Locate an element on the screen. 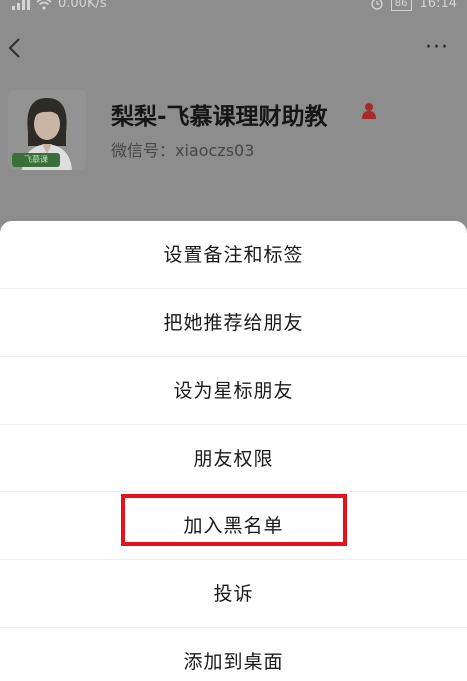 Image resolution: width=467 pixels, height=681 pixels. avatar-brand-strip: 飞慕课 is located at coordinates (36, 160).